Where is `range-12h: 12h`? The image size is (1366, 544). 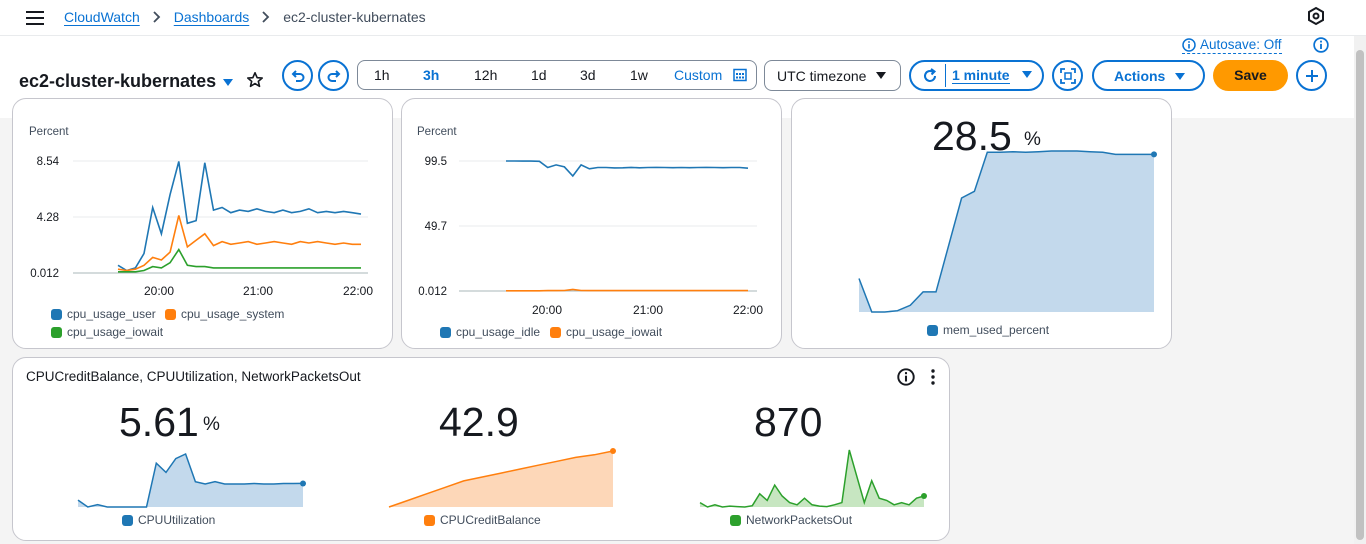 range-12h: 12h is located at coordinates (485, 75).